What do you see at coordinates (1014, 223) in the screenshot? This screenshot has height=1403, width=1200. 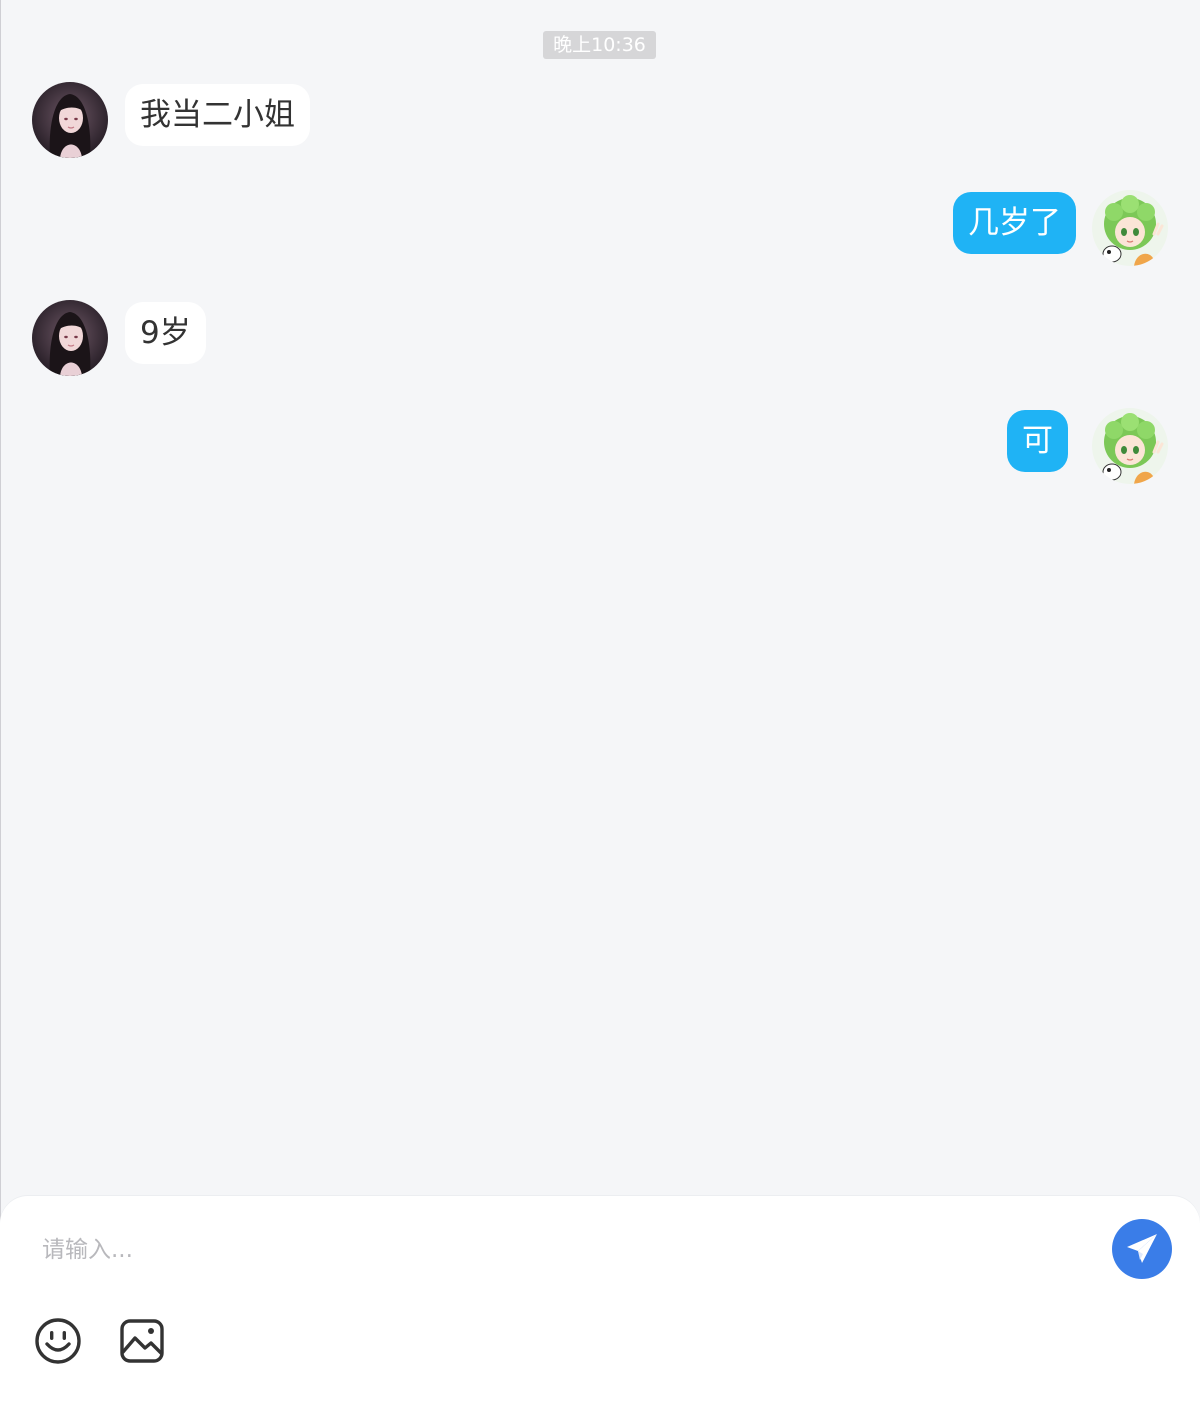 I see `message-bubble: 几岁了` at bounding box center [1014, 223].